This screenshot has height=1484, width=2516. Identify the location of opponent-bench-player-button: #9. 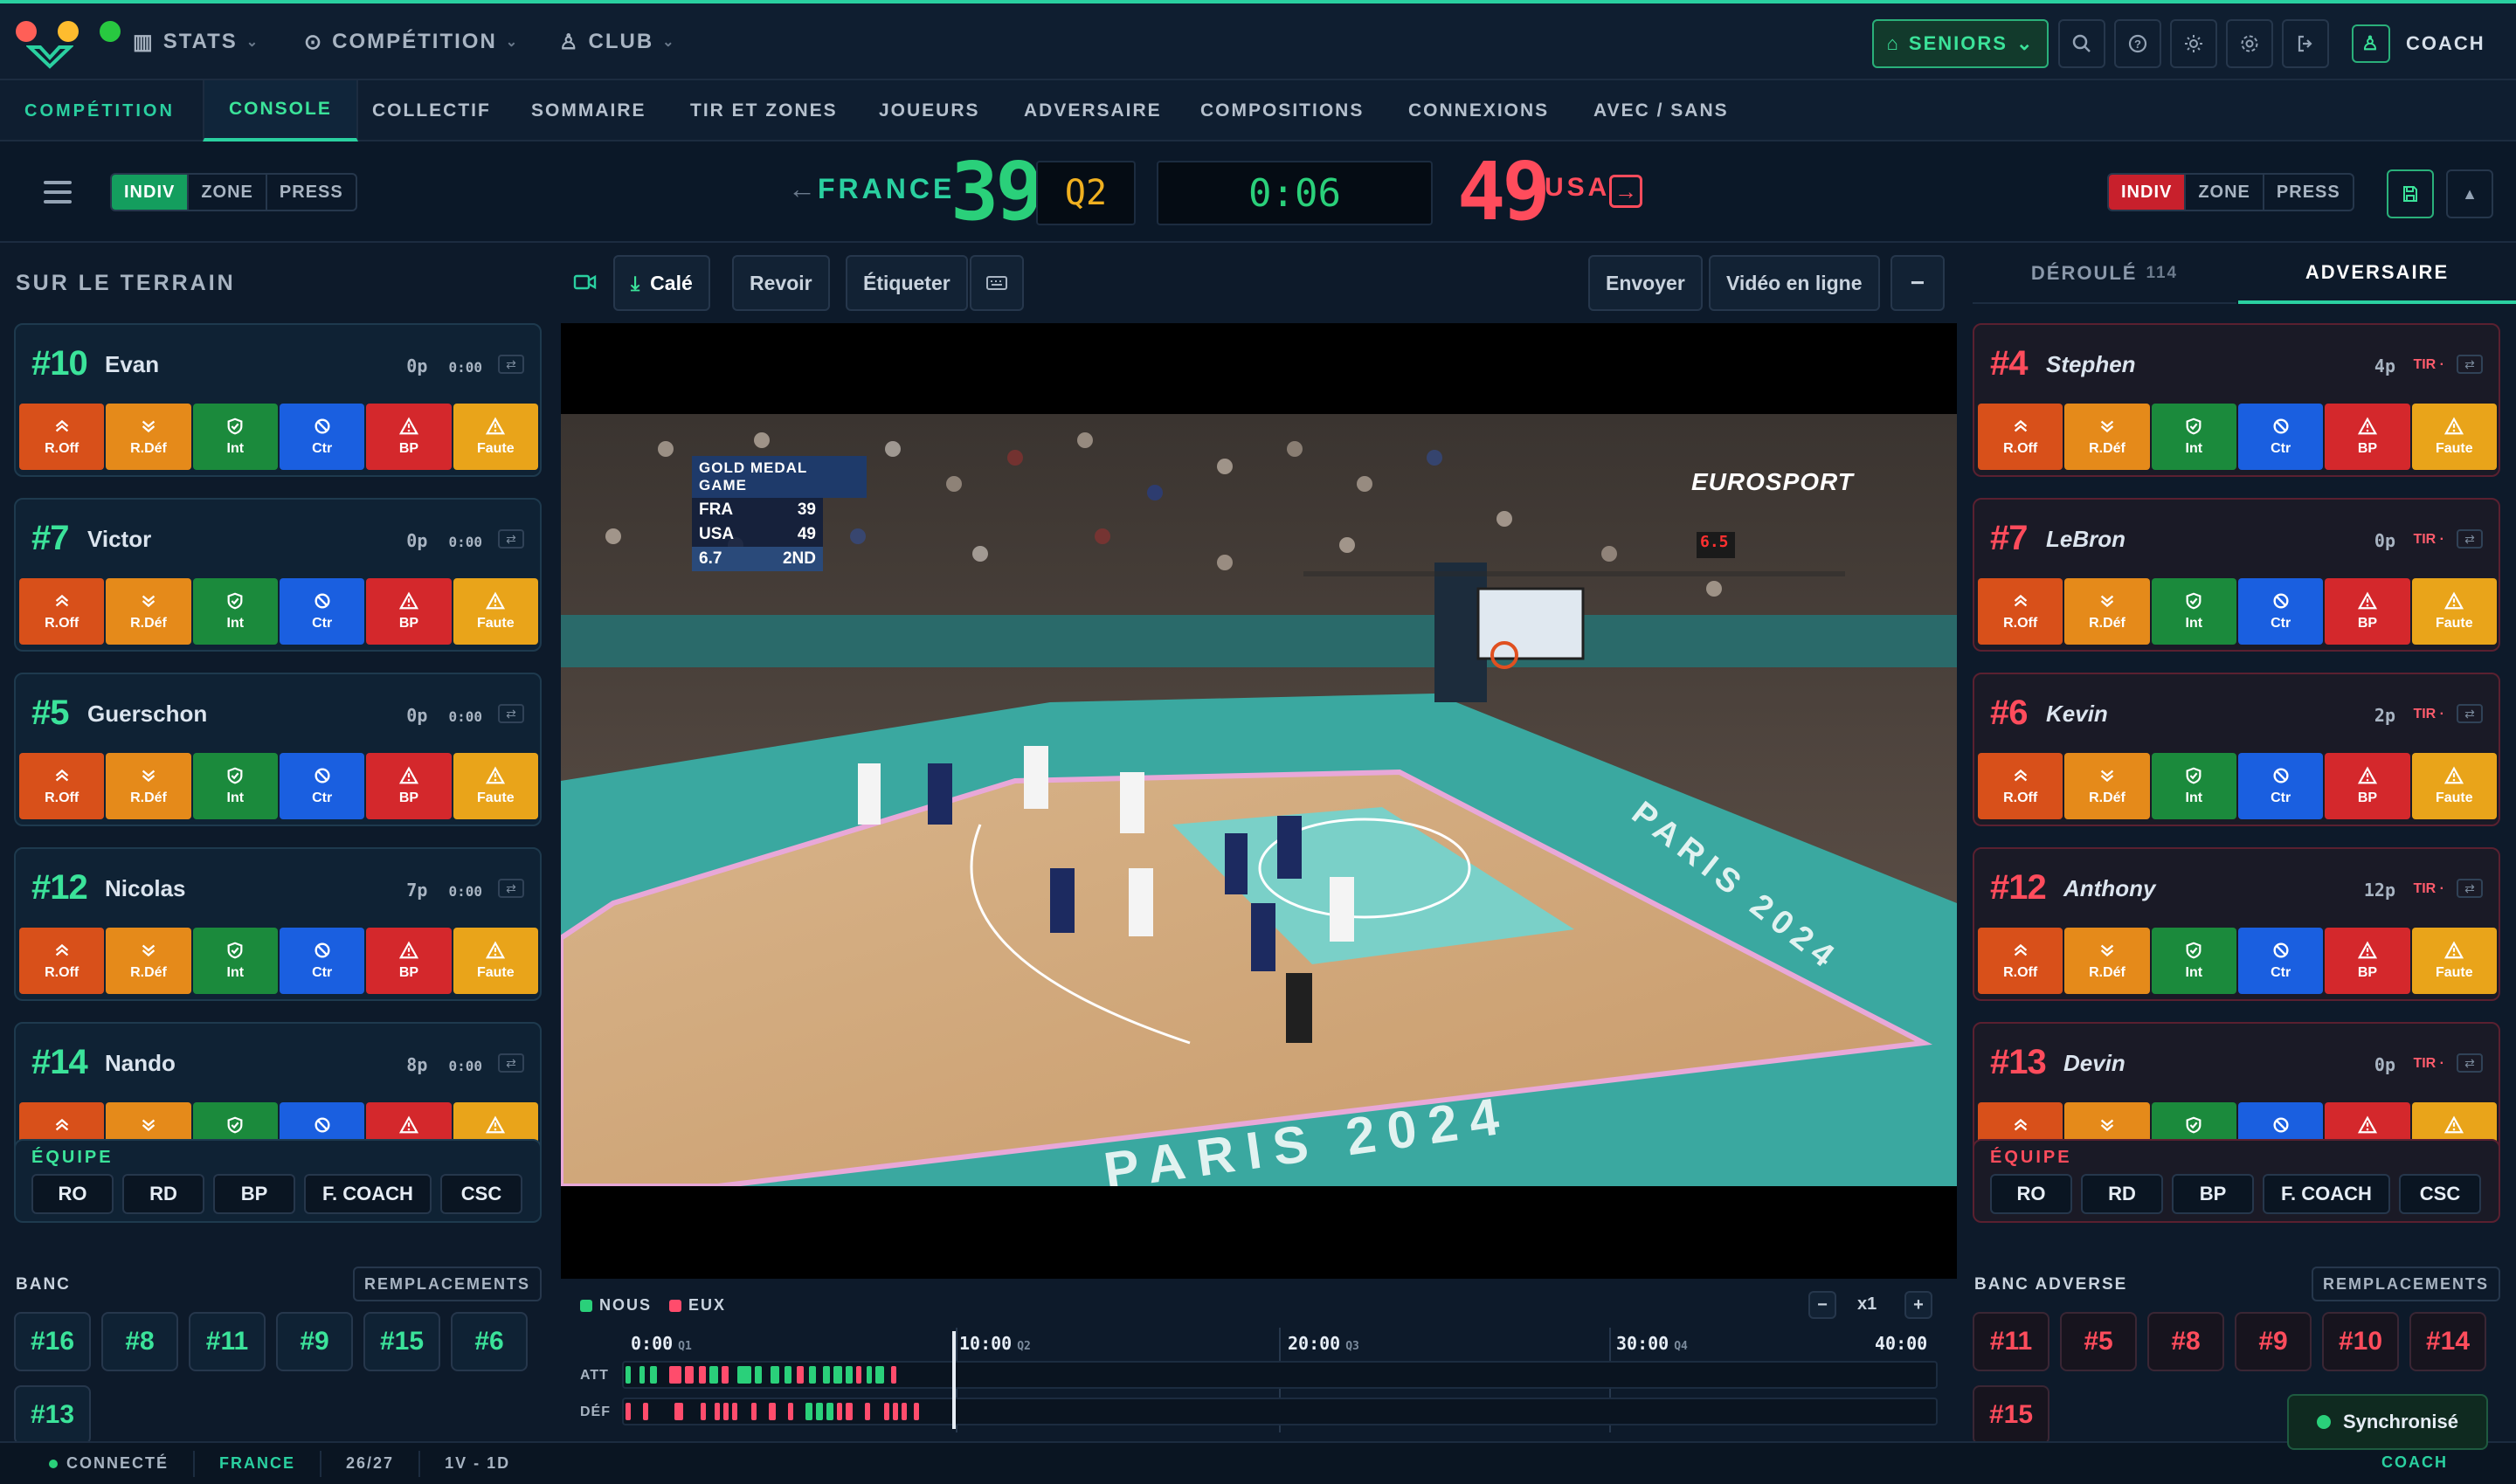
(2273, 1341).